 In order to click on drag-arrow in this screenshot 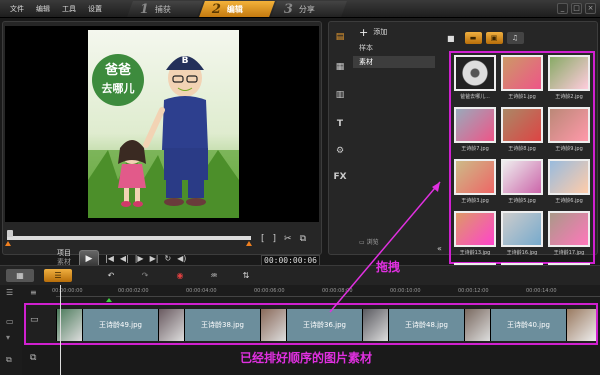, I will do `click(385, 247)`.